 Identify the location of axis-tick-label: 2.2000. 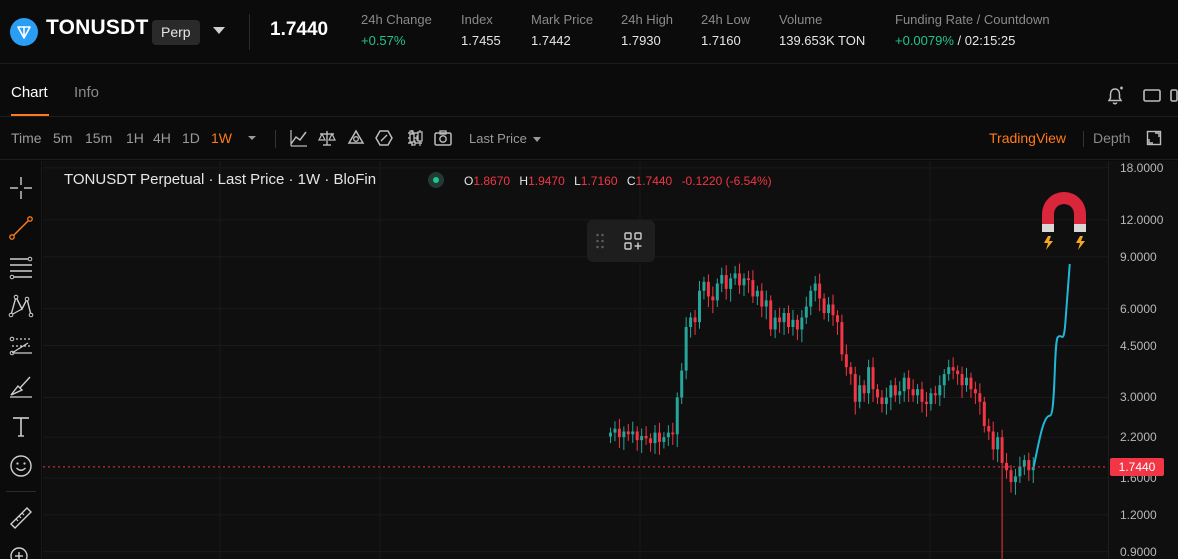
(1138, 437).